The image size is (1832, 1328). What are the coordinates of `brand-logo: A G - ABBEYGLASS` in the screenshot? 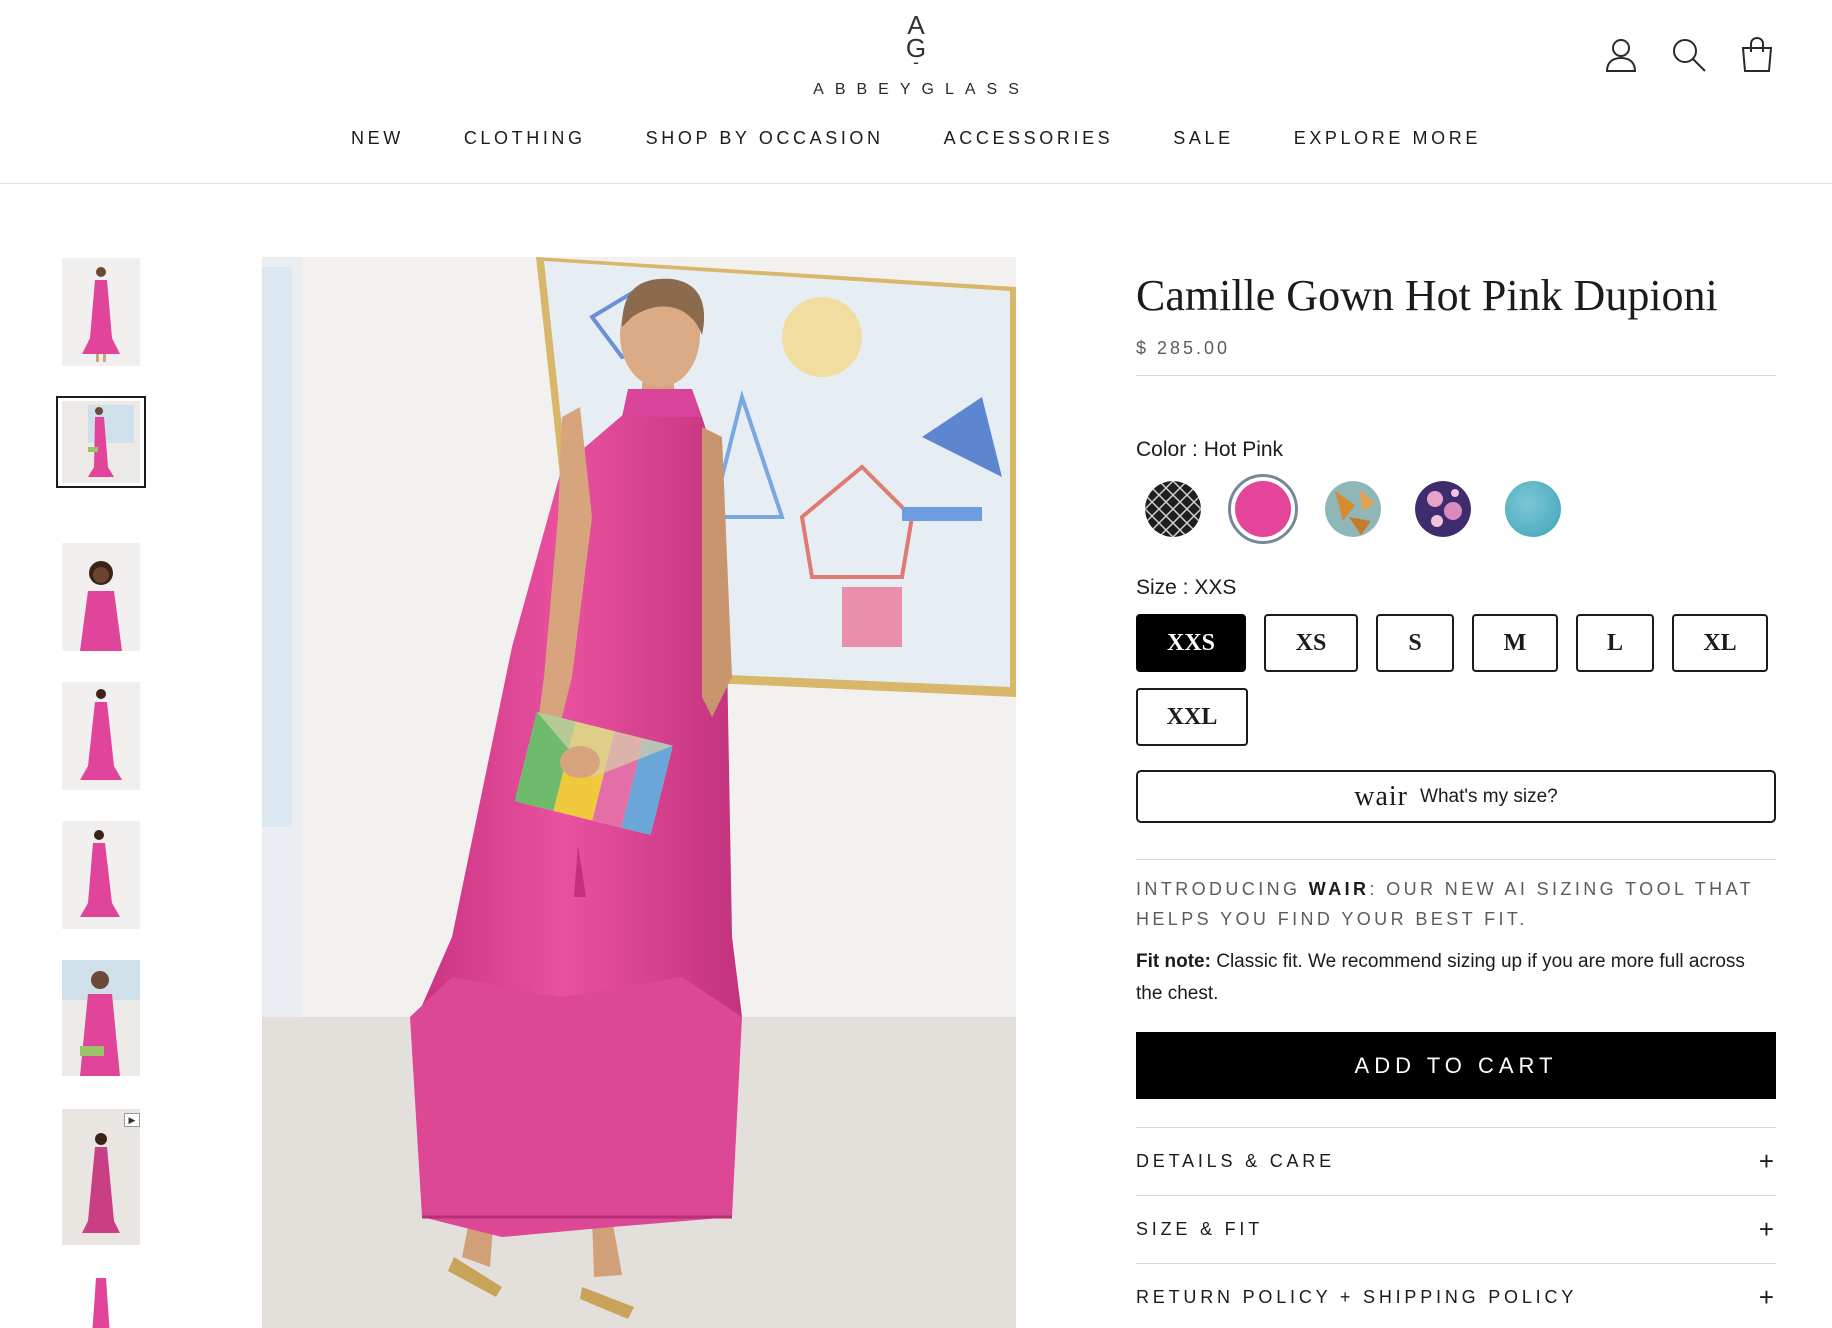 It's located at (916, 55).